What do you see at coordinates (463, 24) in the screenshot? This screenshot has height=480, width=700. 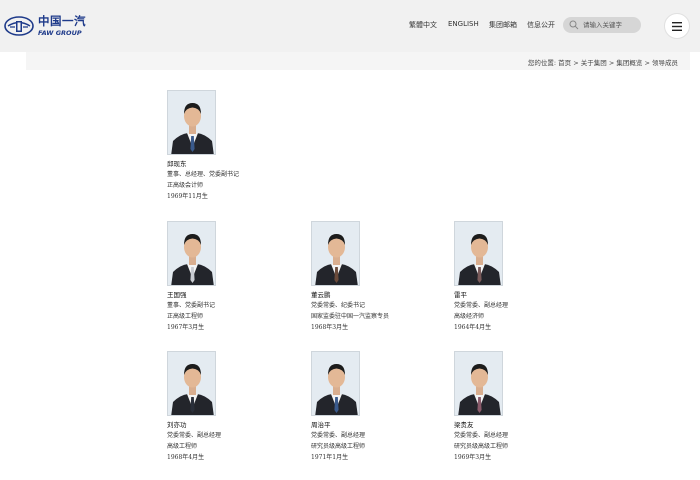 I see `nav-english: ENGLISH` at bounding box center [463, 24].